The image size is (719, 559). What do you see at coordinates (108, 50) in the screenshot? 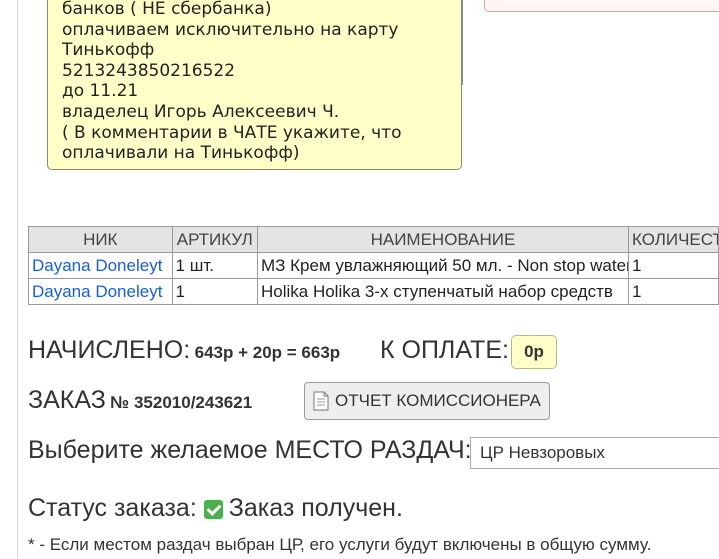
I see `note-line: Тинькофф` at bounding box center [108, 50].